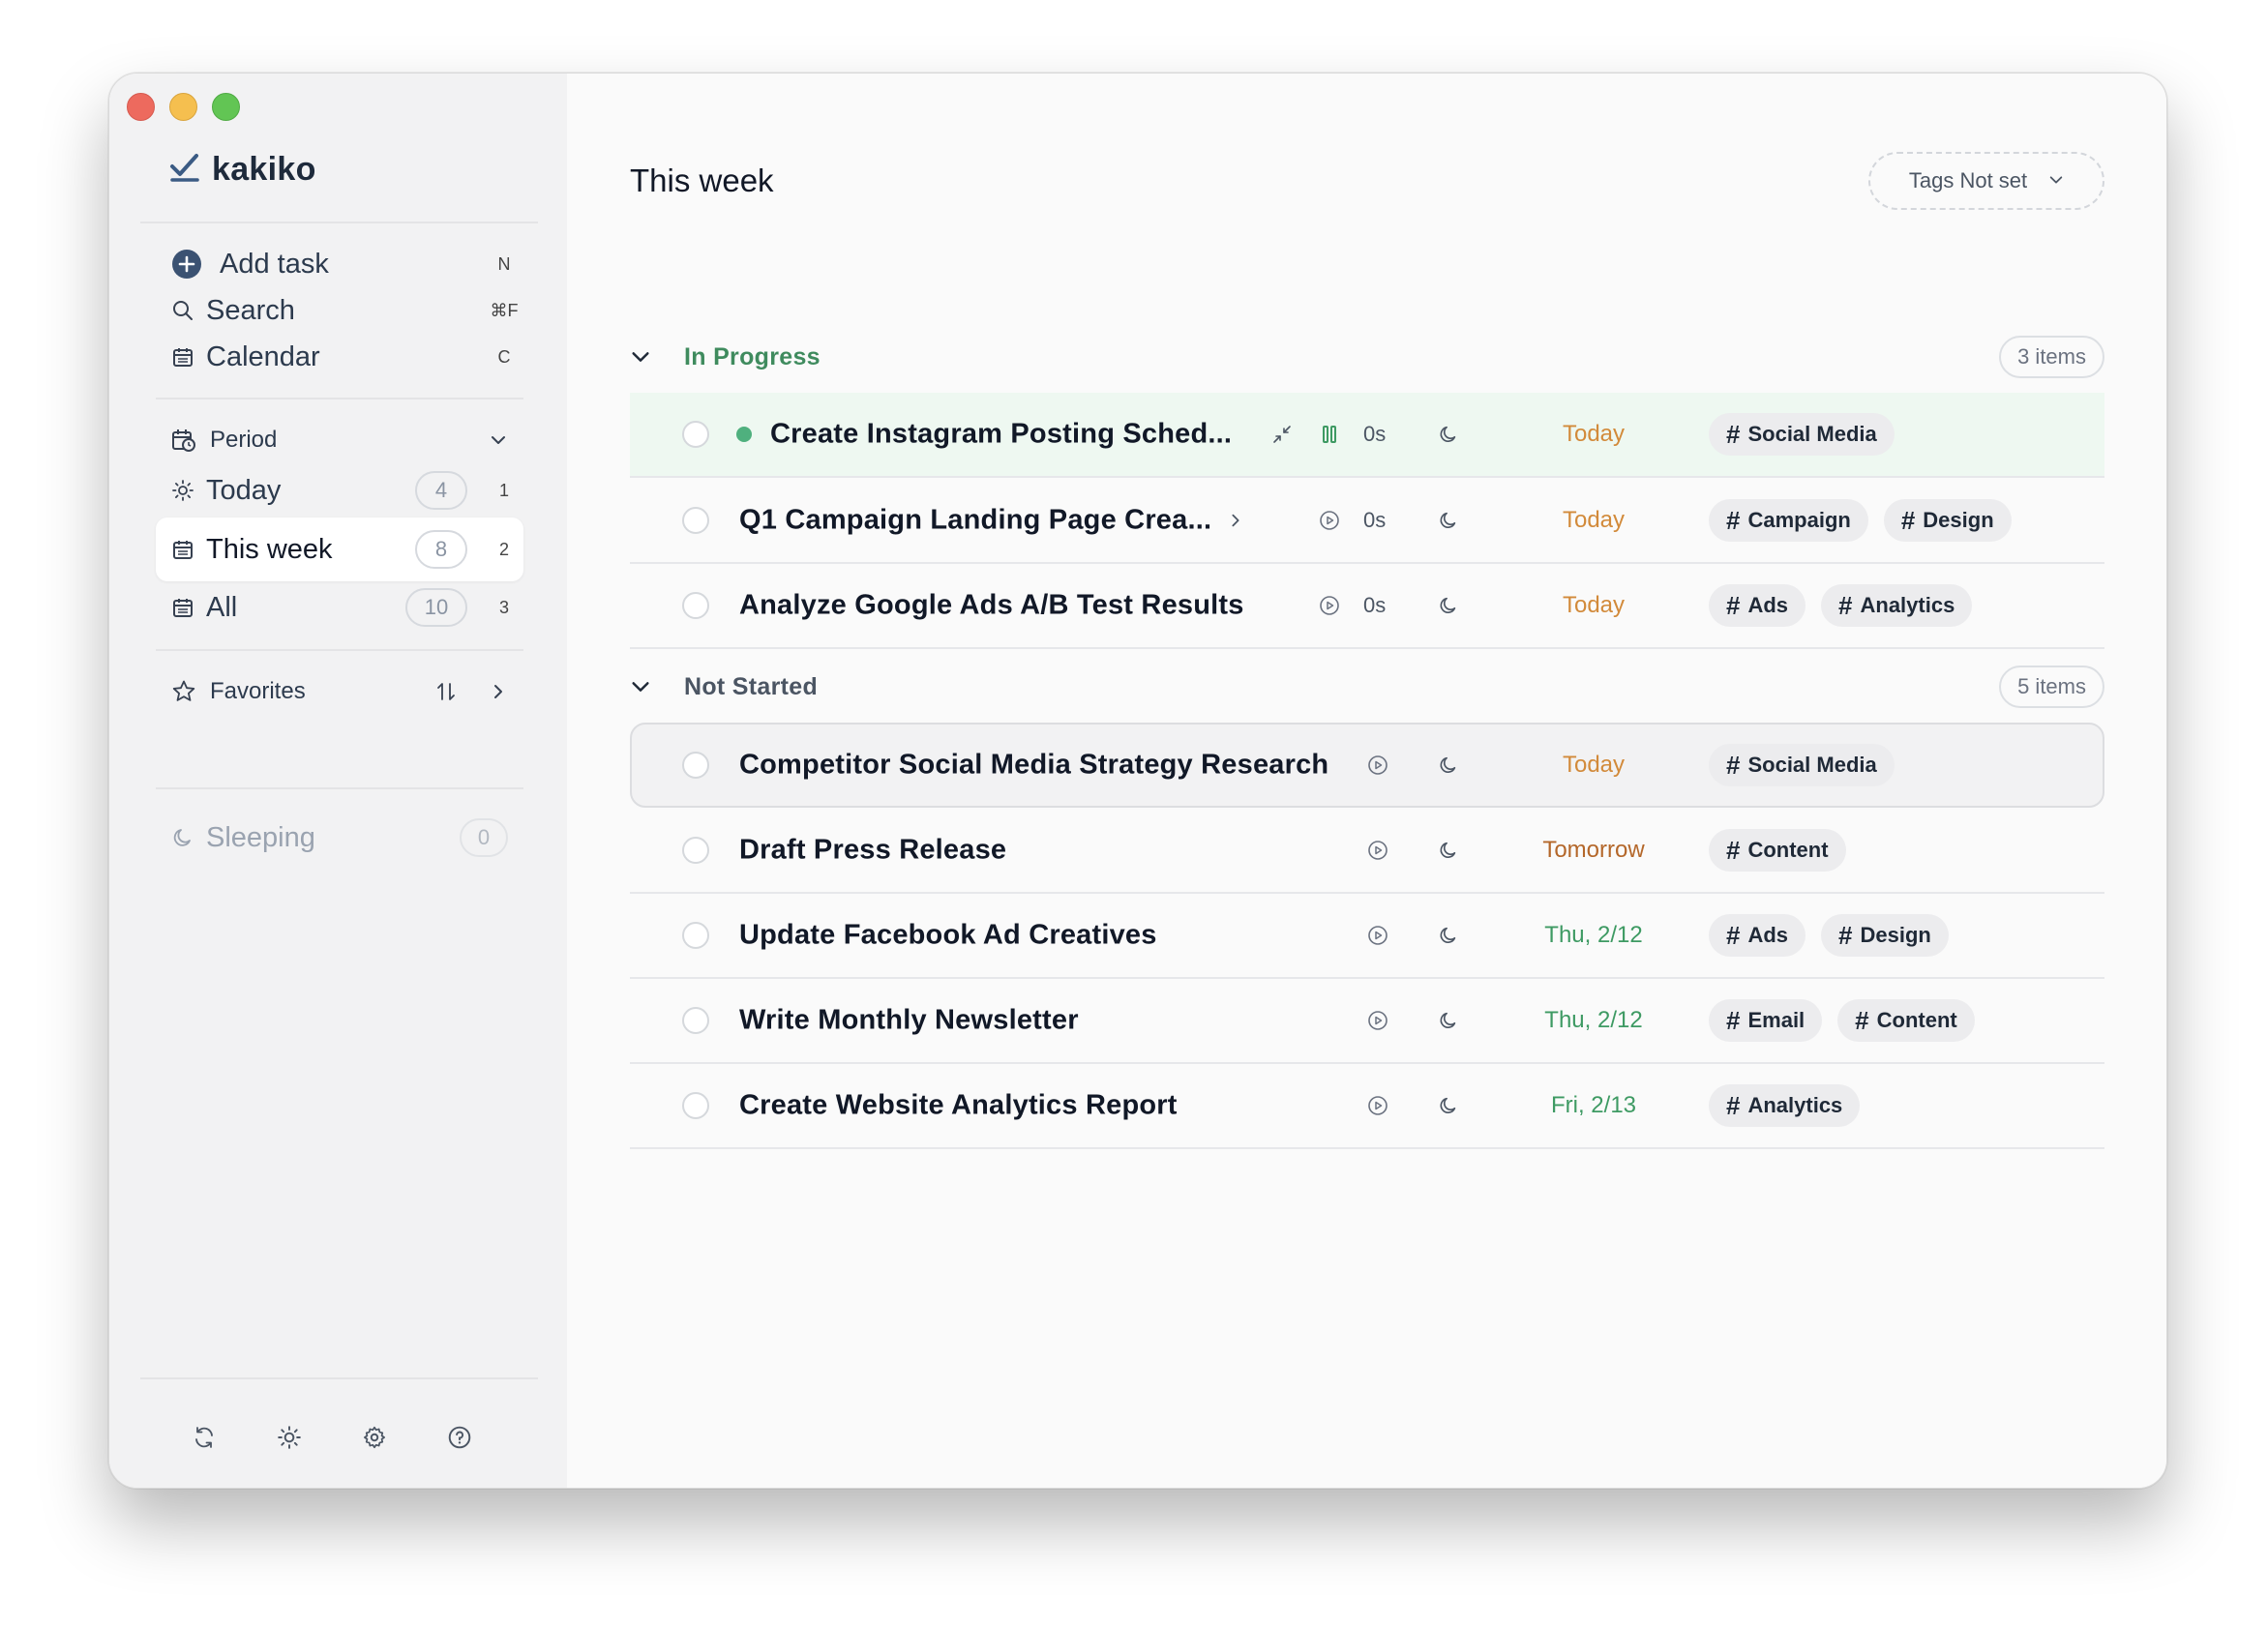  I want to click on task-tags: # Social Media, so click(1802, 765).